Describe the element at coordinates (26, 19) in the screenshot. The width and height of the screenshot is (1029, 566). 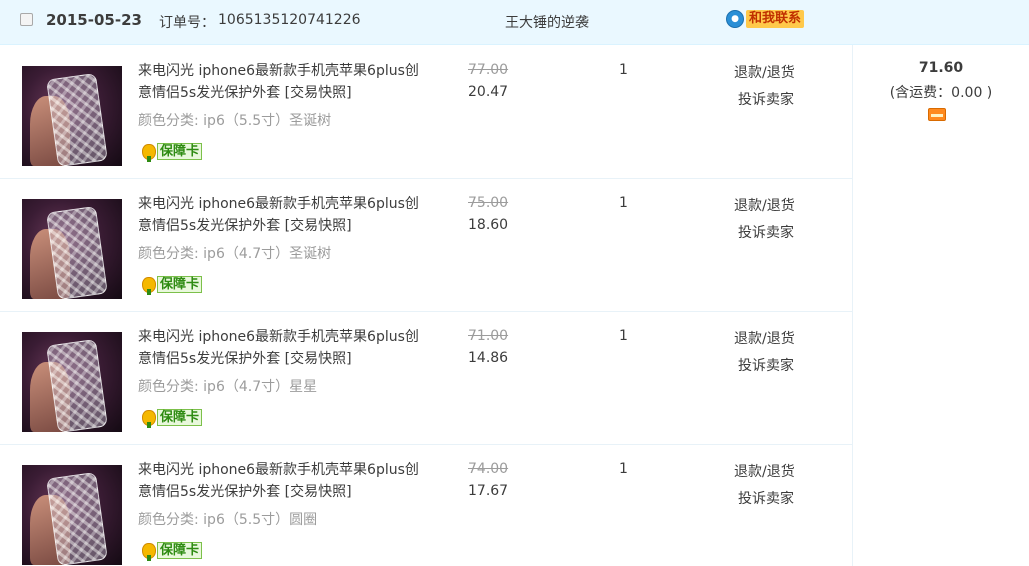
I see `order-select-checkbox` at that location.